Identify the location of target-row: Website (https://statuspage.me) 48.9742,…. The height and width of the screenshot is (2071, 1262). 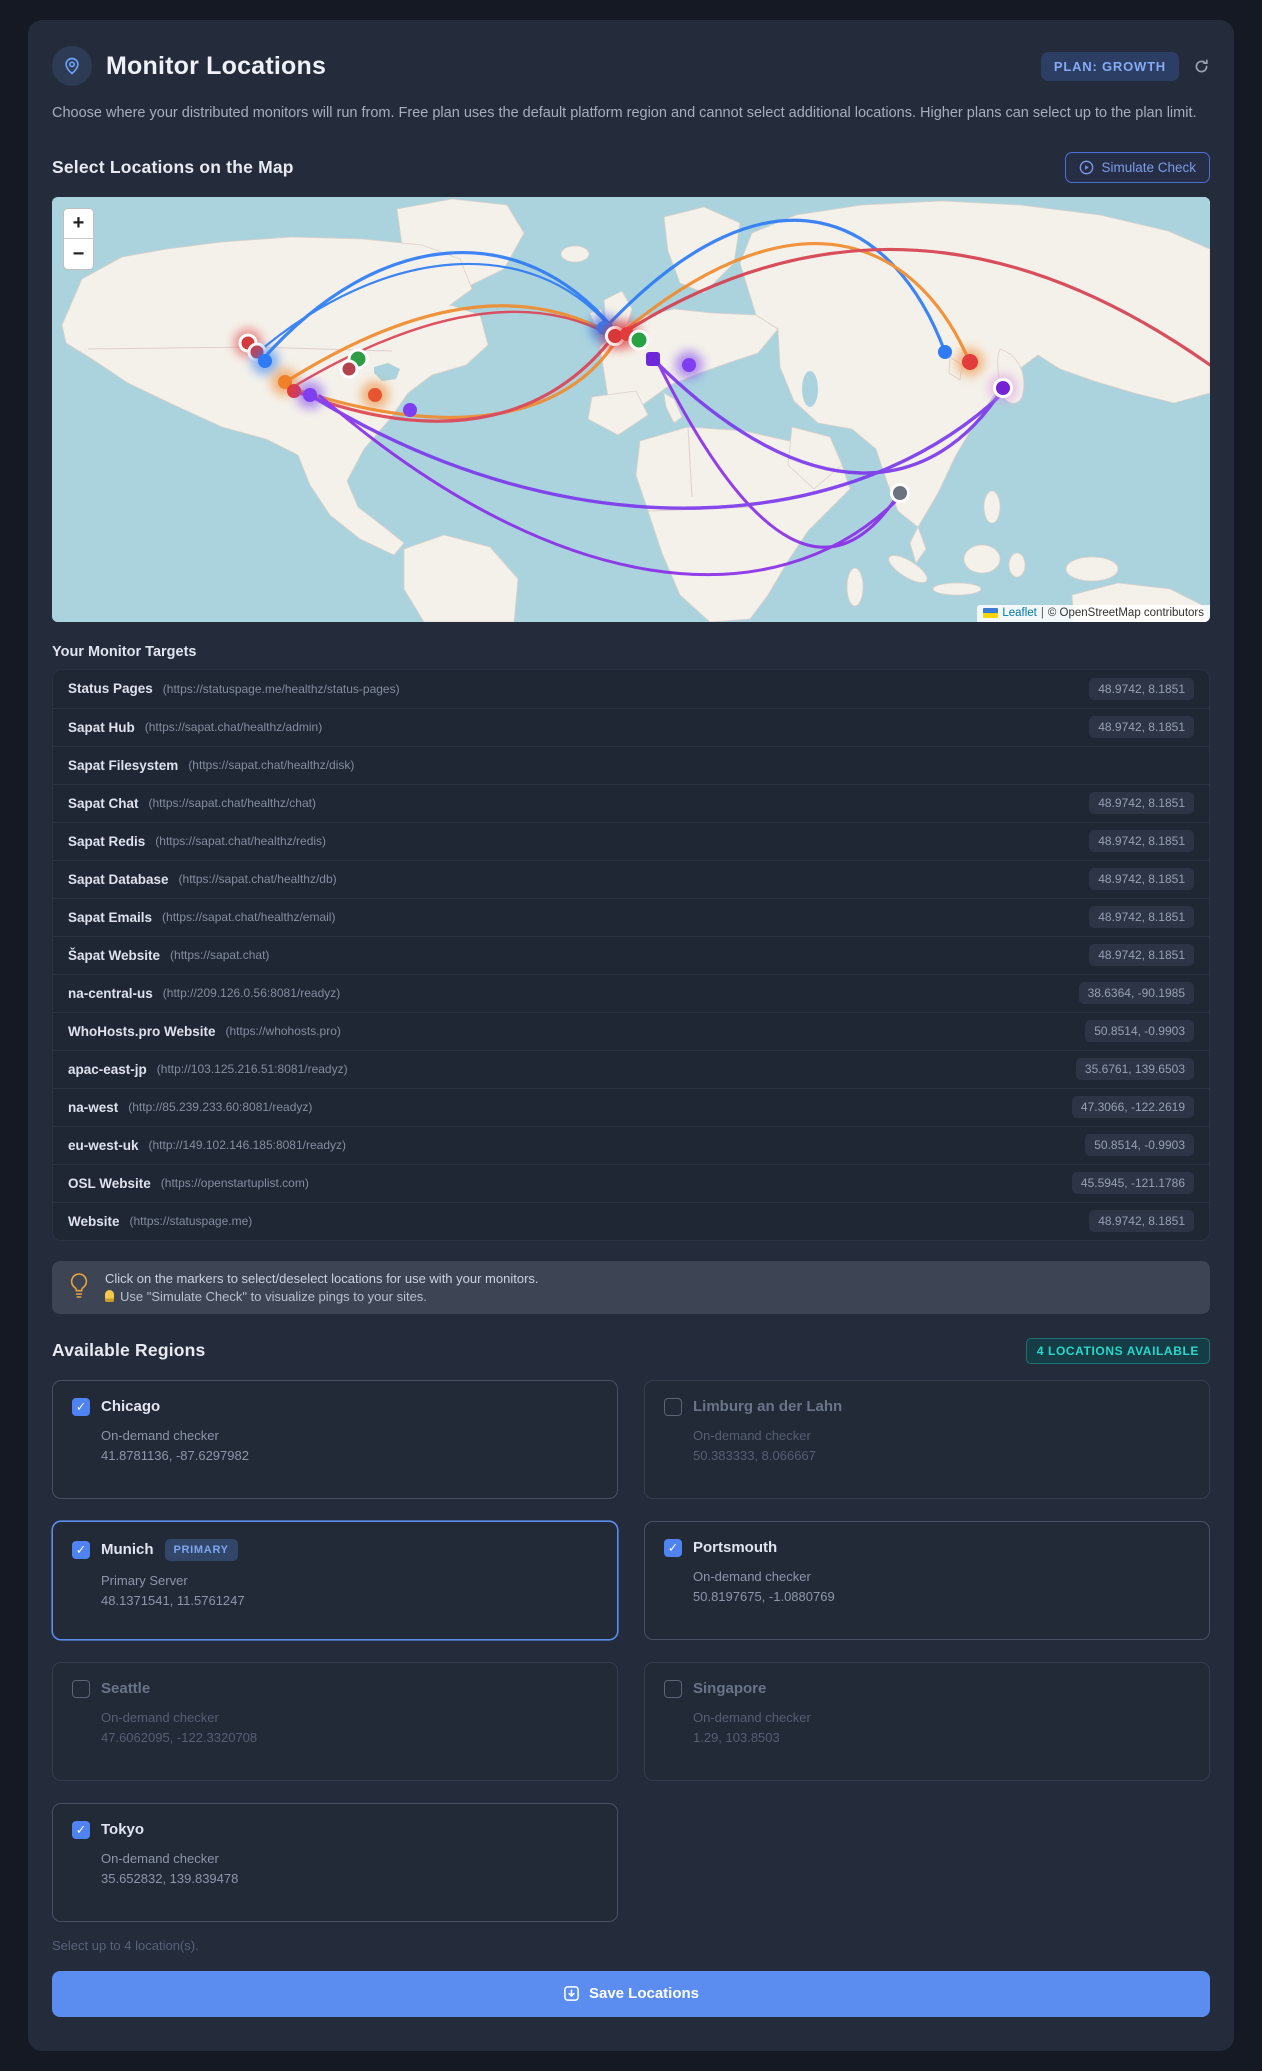
(631, 1220).